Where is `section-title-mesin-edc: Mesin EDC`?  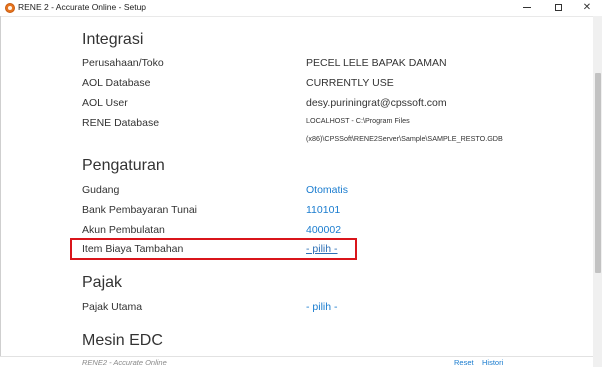
section-title-mesin-edc: Mesin EDC is located at coordinates (122, 340).